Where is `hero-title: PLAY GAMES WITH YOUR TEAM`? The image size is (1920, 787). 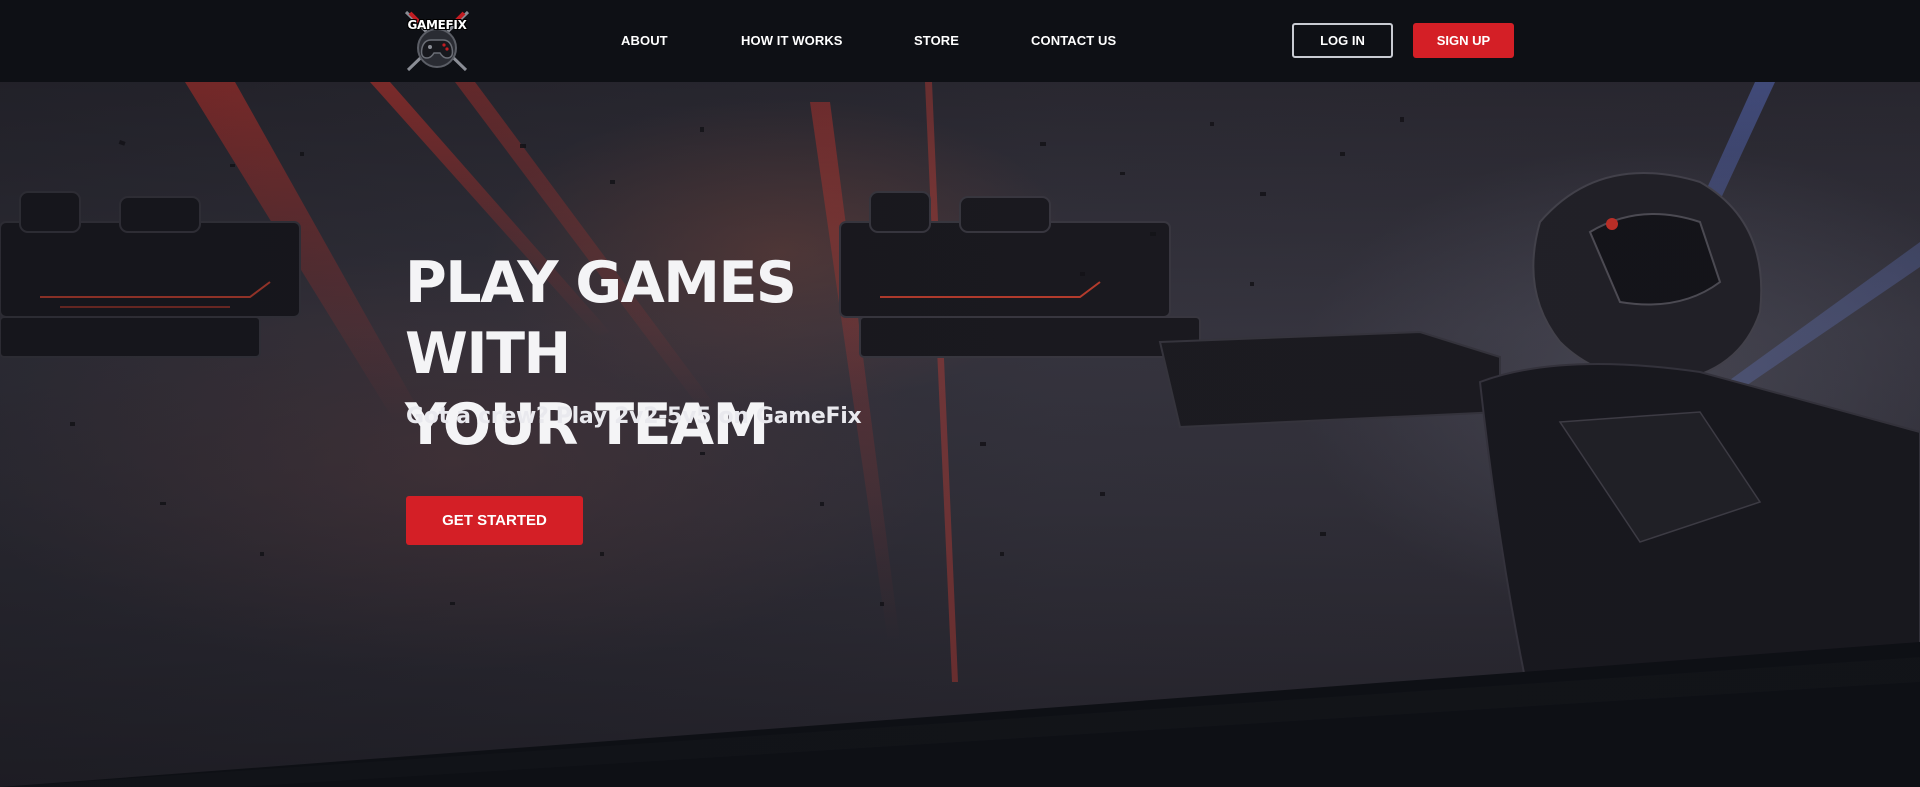 hero-title: PLAY GAMES WITH YOUR TEAM is located at coordinates (601, 354).